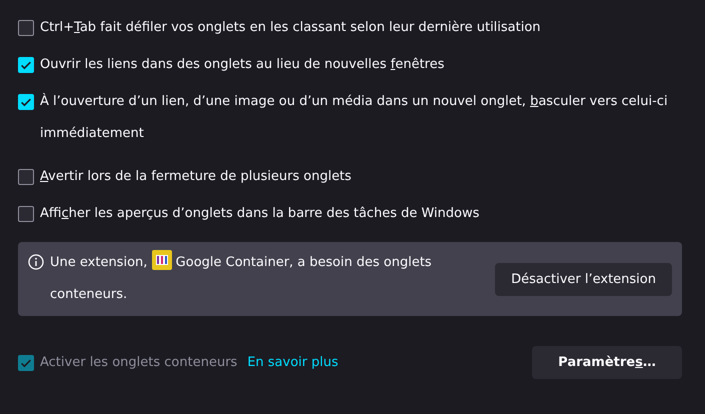  I want to click on disable-extension-button: Désactiver l’extension, so click(583, 279).